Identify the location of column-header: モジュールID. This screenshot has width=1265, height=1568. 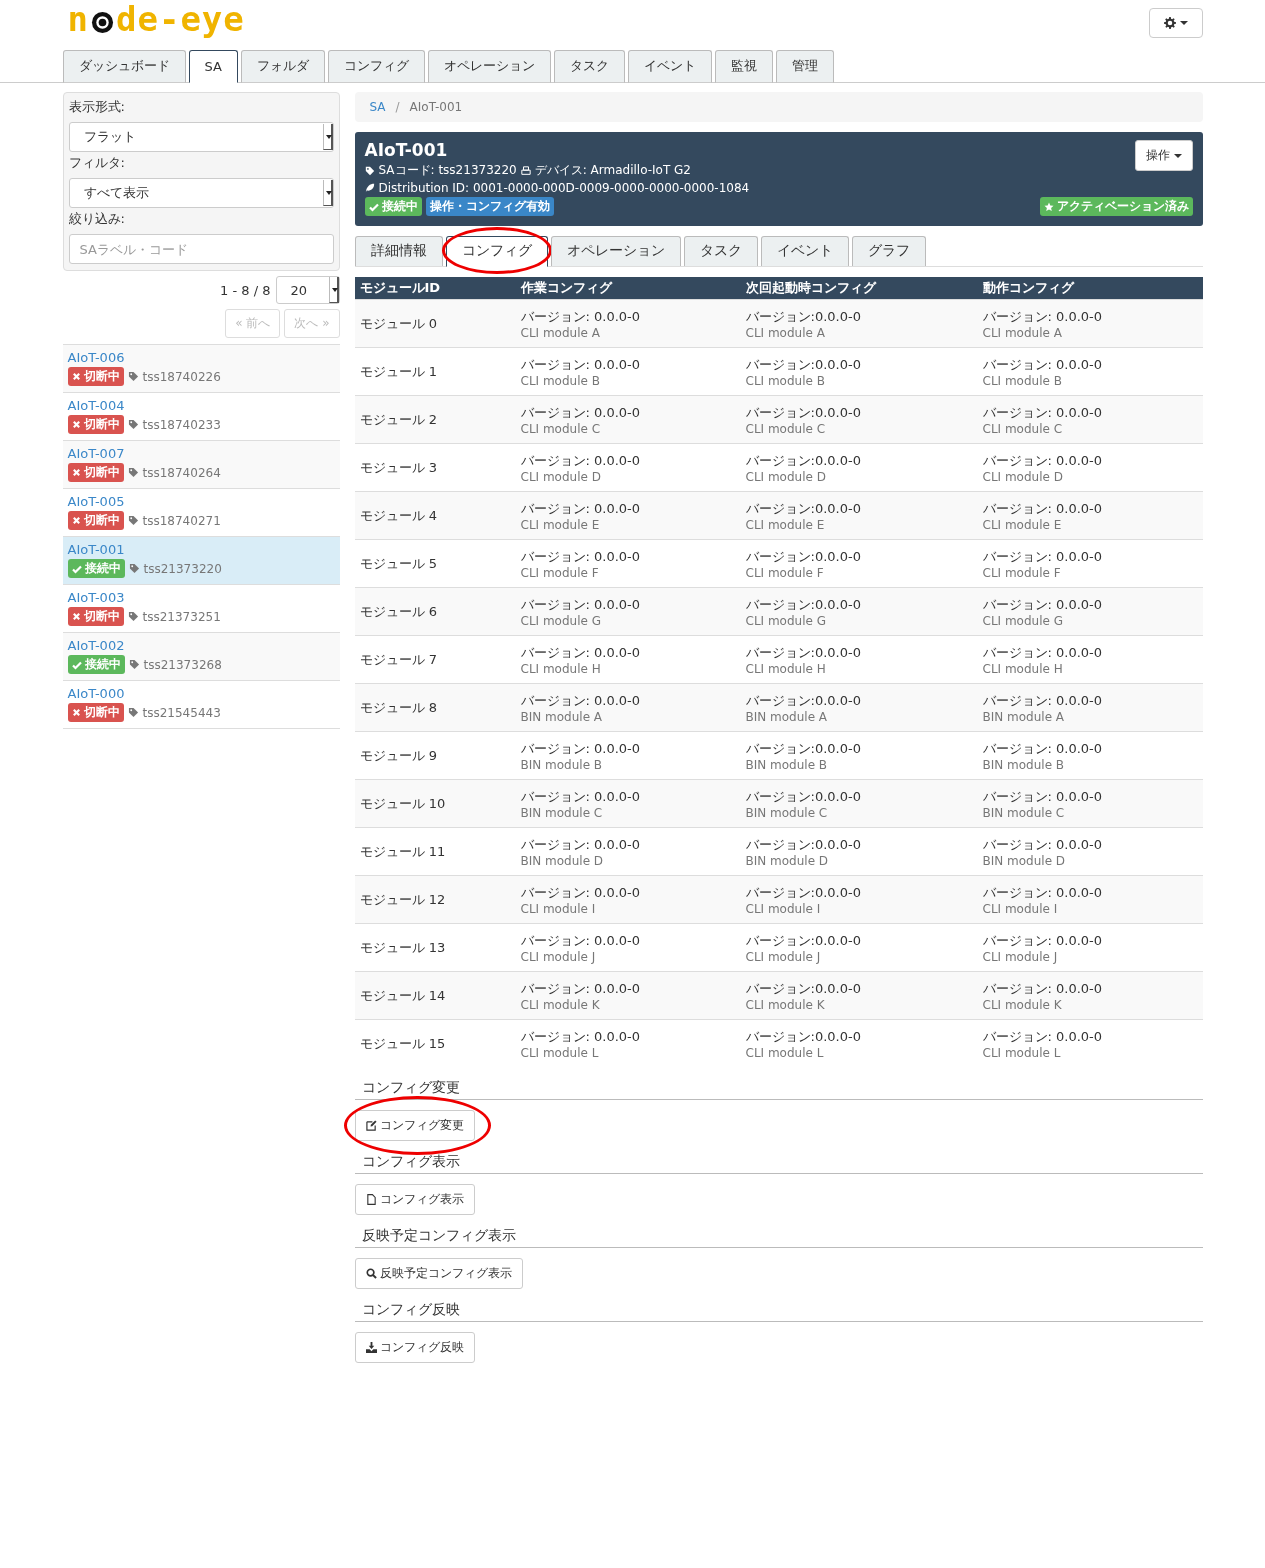
(400, 288).